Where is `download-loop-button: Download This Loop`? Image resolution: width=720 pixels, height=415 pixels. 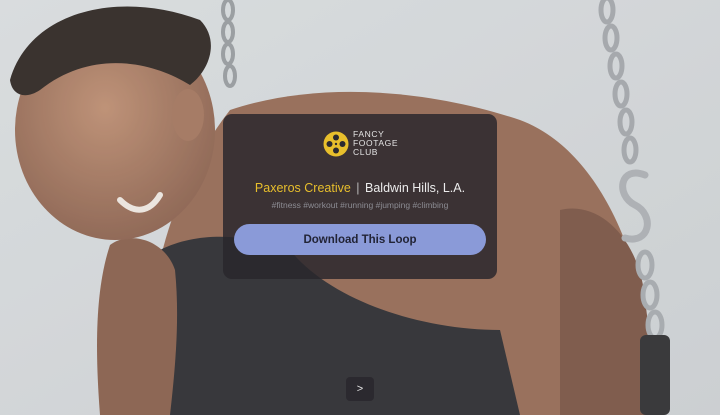
download-loop-button: Download This Loop is located at coordinates (360, 239).